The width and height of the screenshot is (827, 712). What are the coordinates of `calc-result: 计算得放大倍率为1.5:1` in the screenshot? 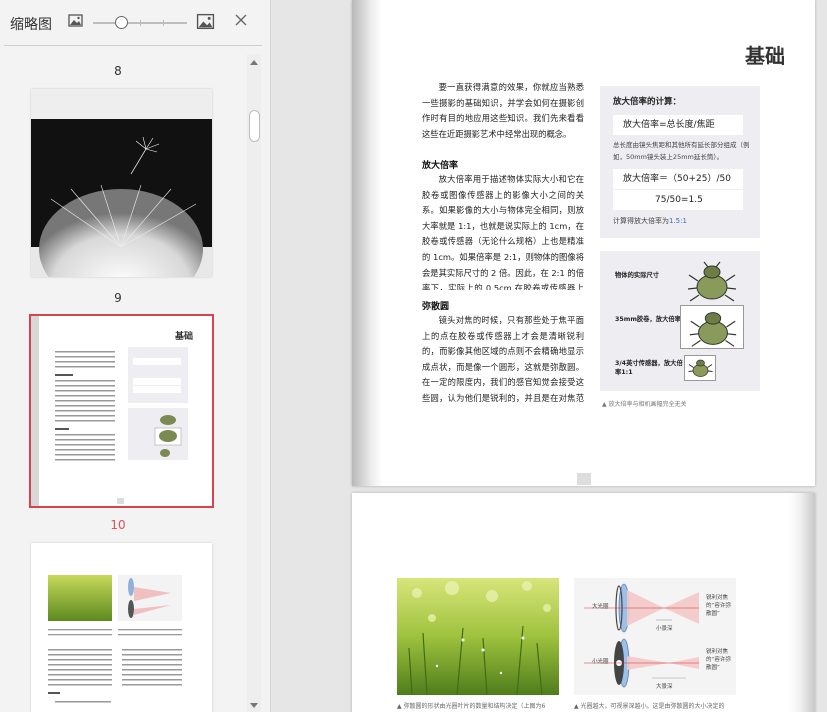 It's located at (650, 221).